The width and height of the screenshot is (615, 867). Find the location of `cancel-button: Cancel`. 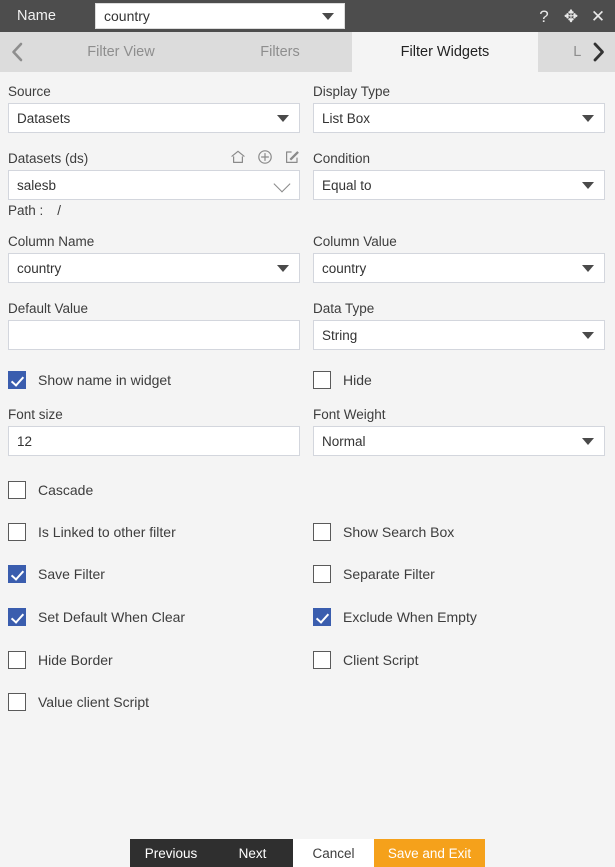

cancel-button: Cancel is located at coordinates (333, 853).